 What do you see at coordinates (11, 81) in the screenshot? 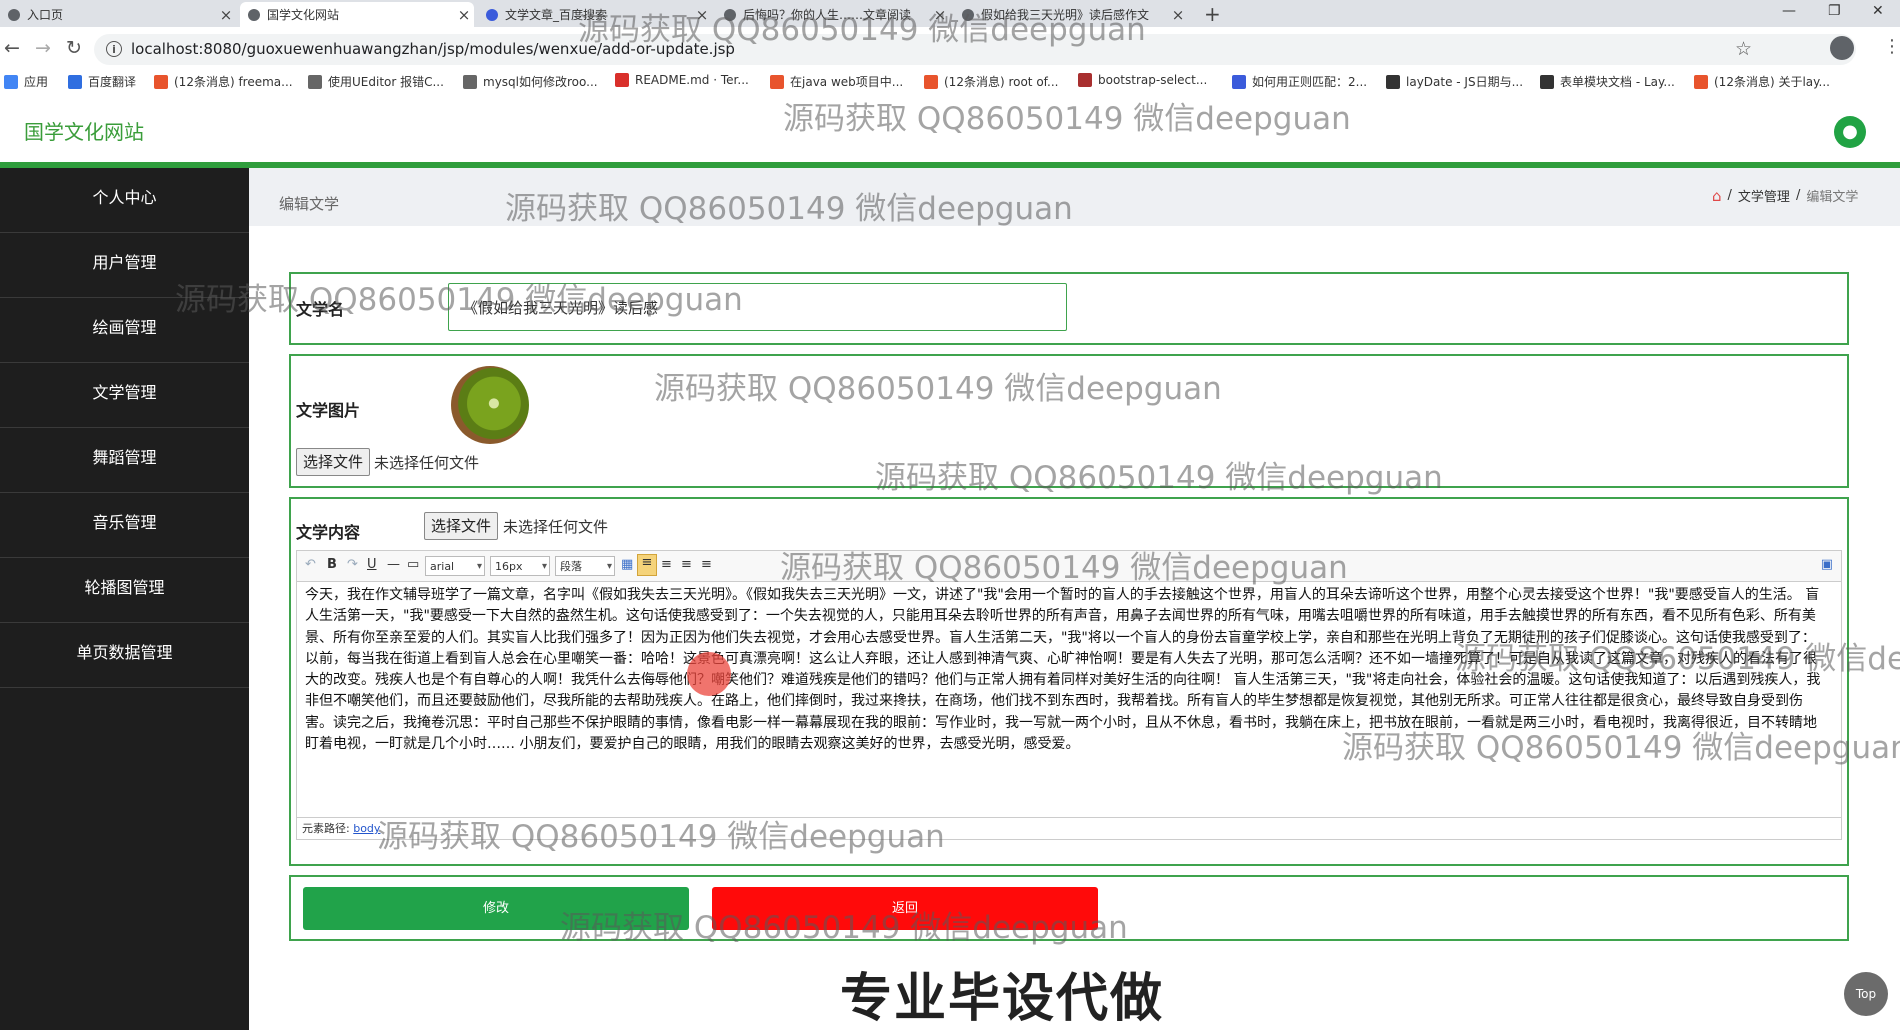
I see `apps-grid-icon` at bounding box center [11, 81].